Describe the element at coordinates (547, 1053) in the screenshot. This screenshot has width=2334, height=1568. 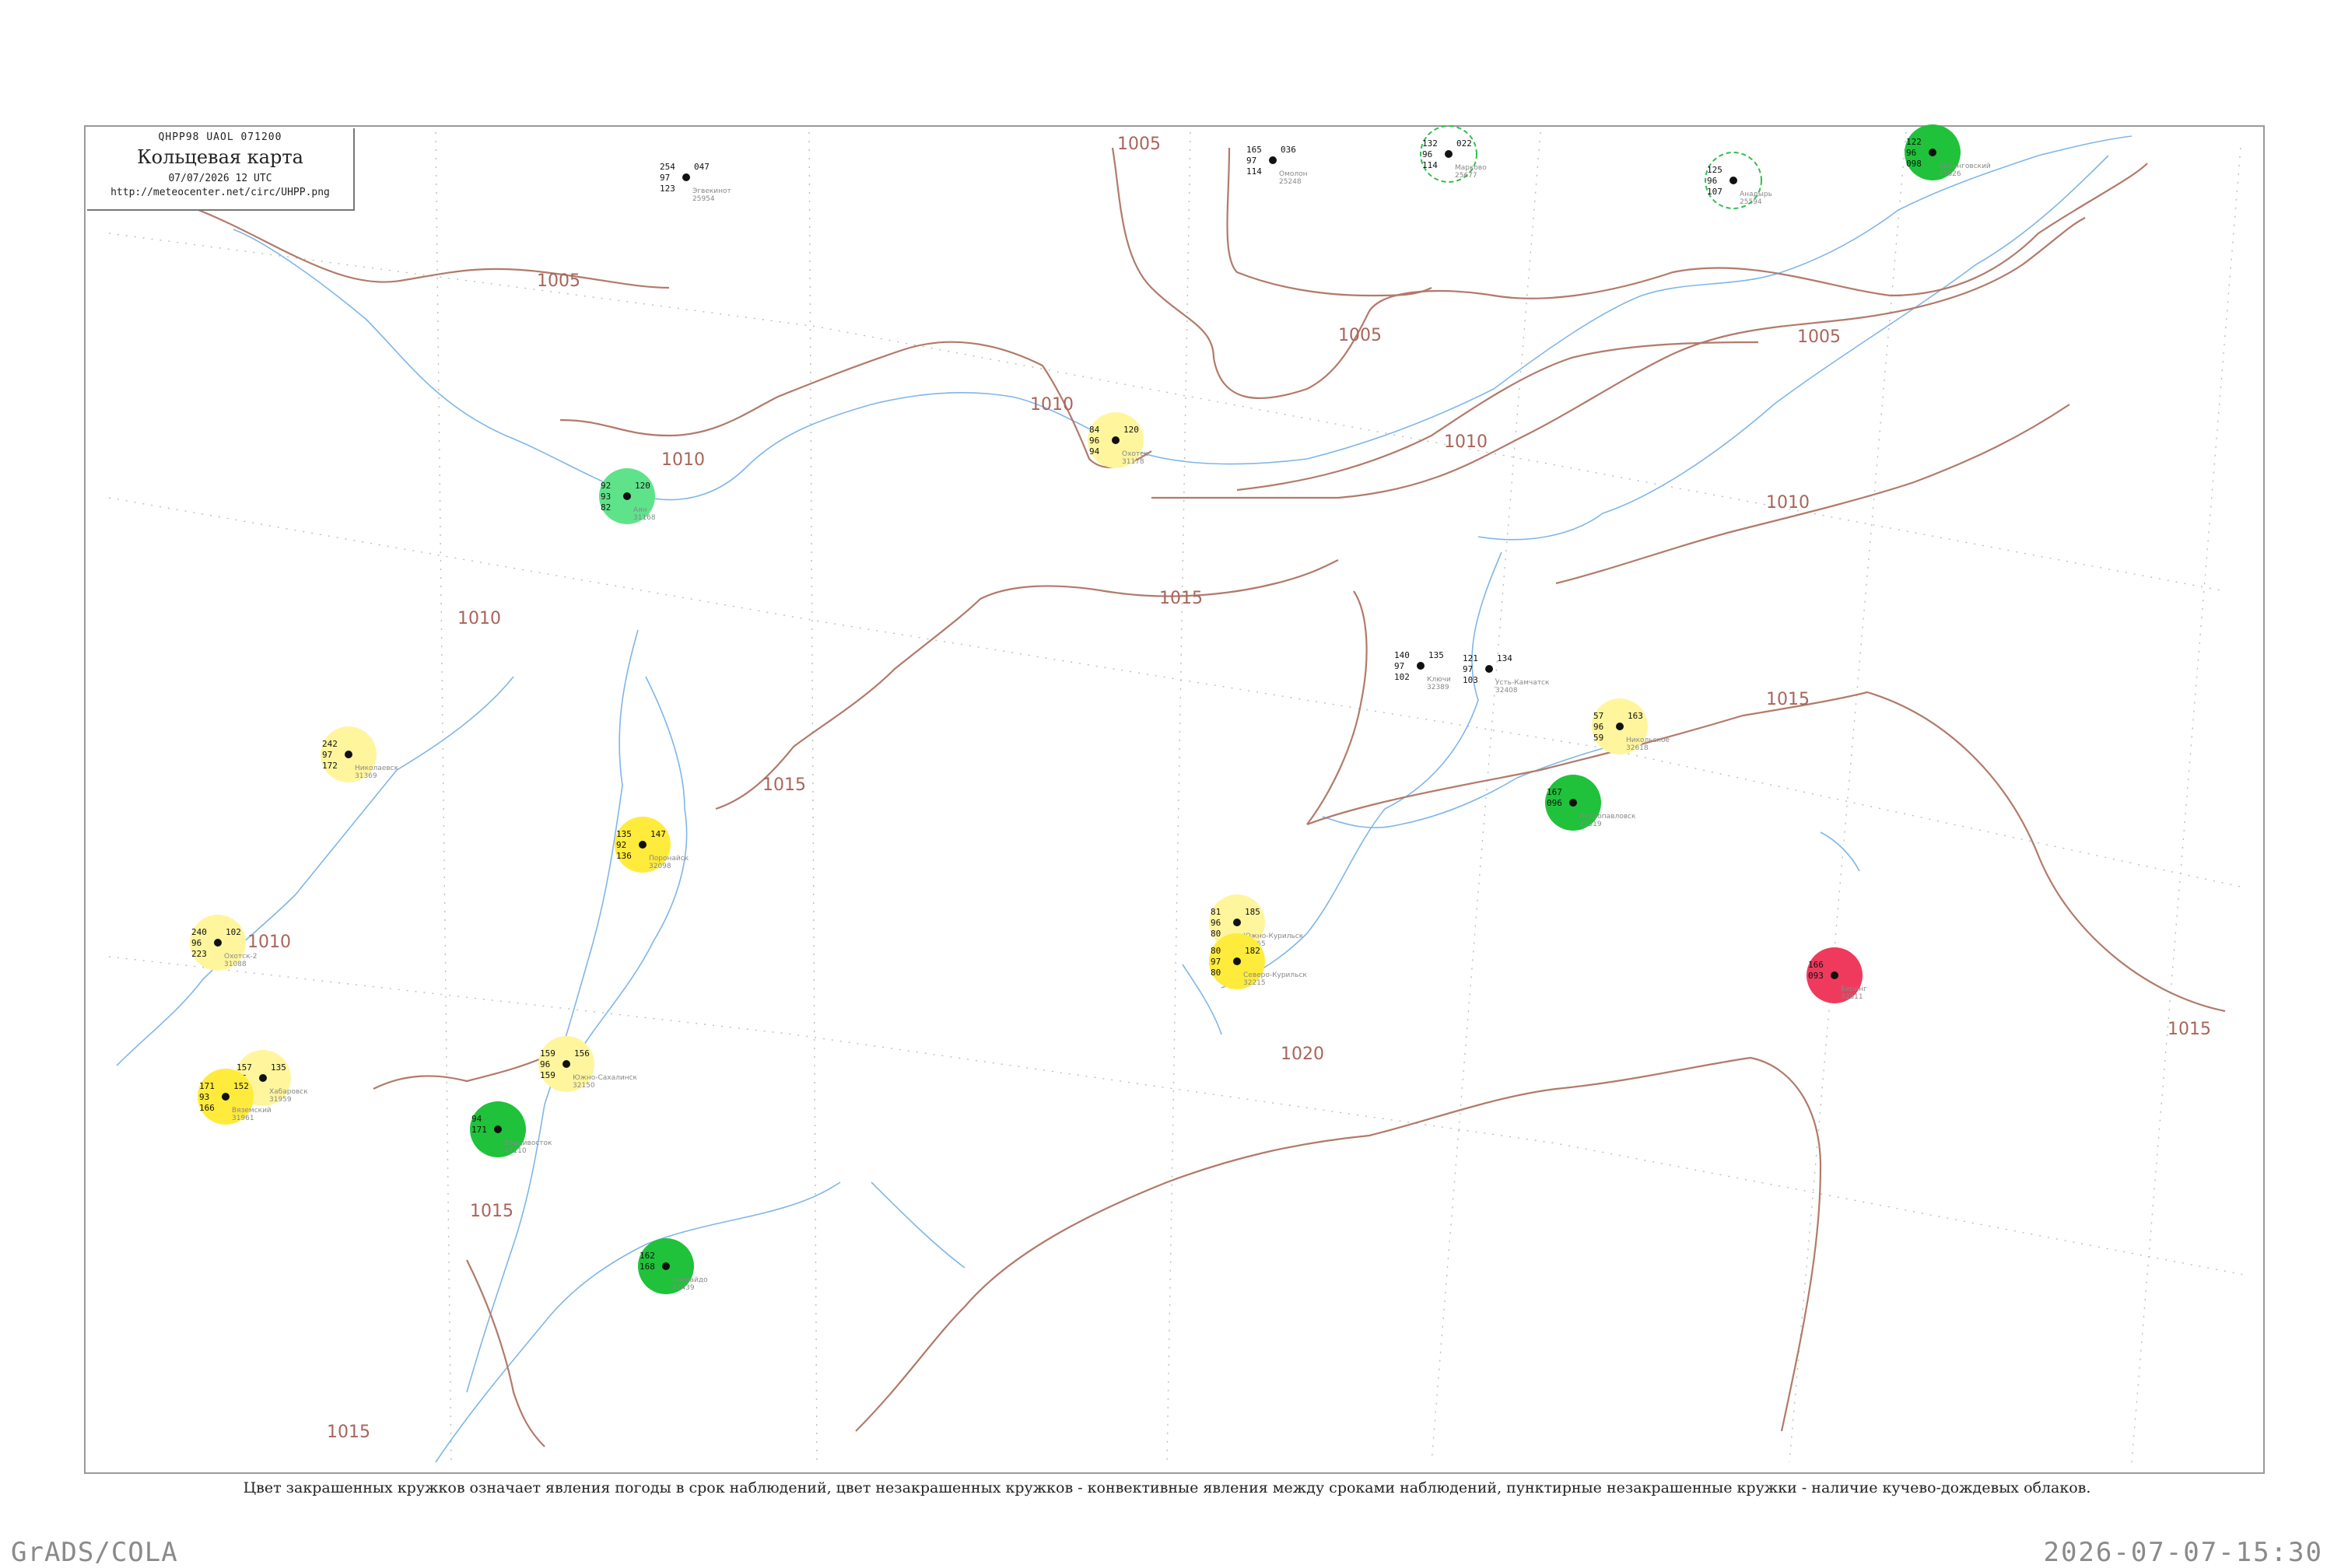
I see `station-value: 159` at that location.